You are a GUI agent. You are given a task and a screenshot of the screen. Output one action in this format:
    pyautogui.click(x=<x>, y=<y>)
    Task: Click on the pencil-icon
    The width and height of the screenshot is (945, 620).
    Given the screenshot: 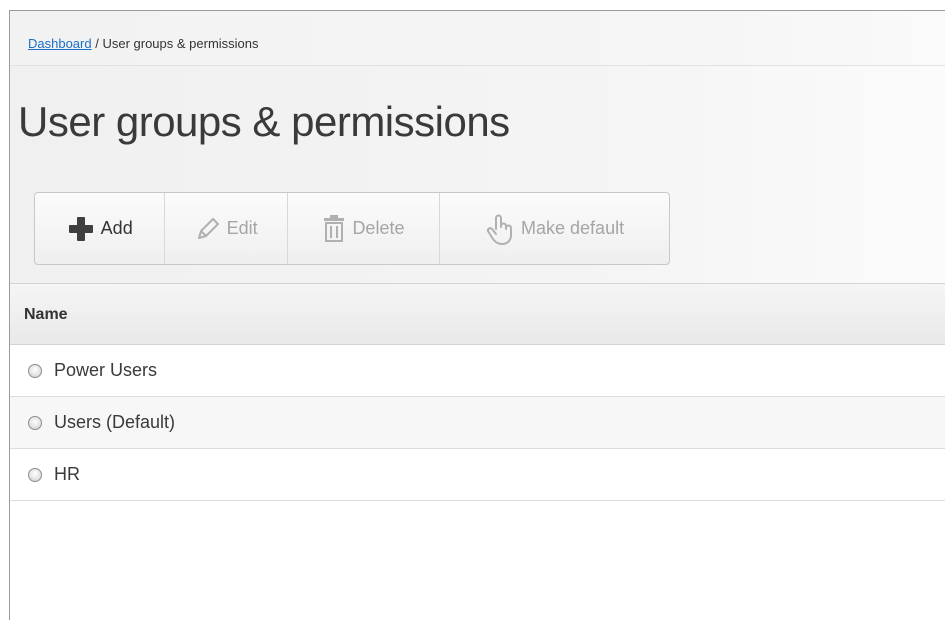 What is the action you would take?
    pyautogui.click(x=208, y=229)
    